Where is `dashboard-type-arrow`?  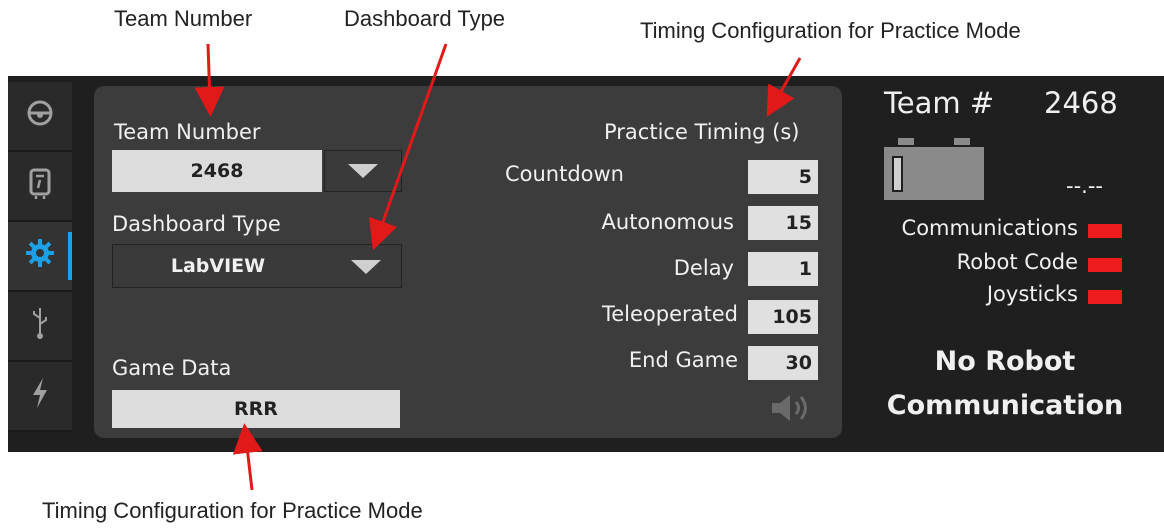 dashboard-type-arrow is located at coordinates (408, 147).